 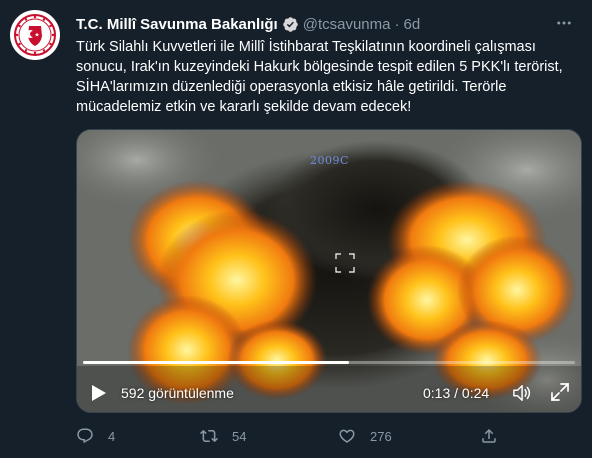 What do you see at coordinates (365, 436) in the screenshot?
I see `like-button: 276` at bounding box center [365, 436].